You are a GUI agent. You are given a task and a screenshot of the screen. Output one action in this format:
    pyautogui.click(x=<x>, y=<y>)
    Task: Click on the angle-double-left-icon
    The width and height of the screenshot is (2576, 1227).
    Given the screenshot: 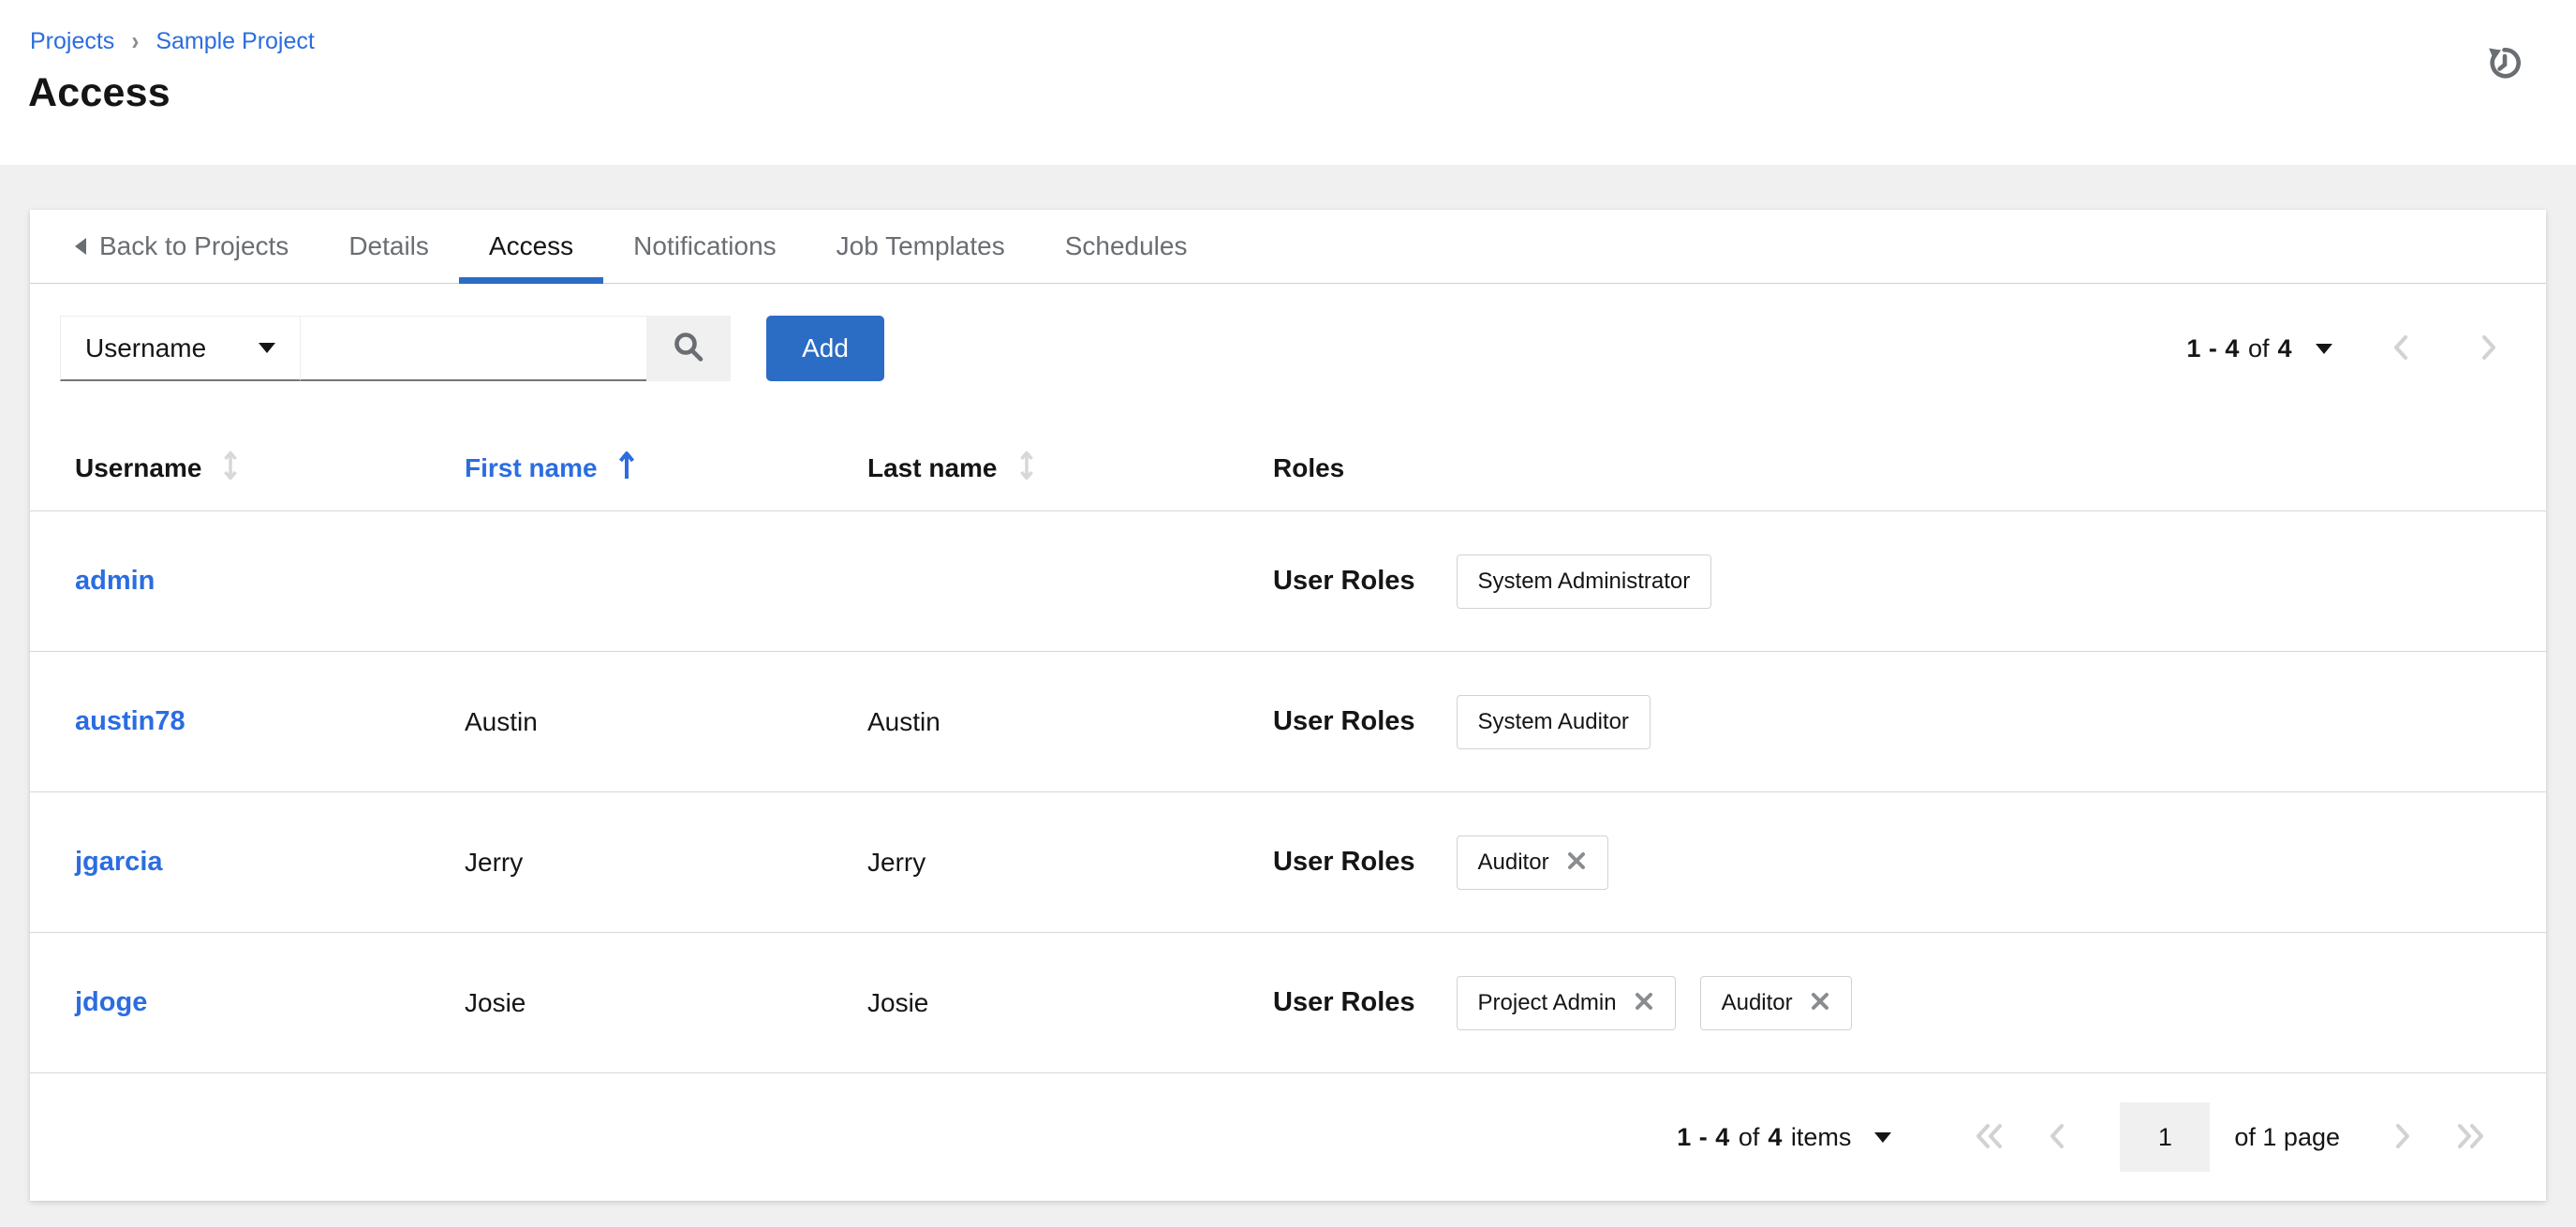 What is the action you would take?
    pyautogui.click(x=1990, y=1137)
    